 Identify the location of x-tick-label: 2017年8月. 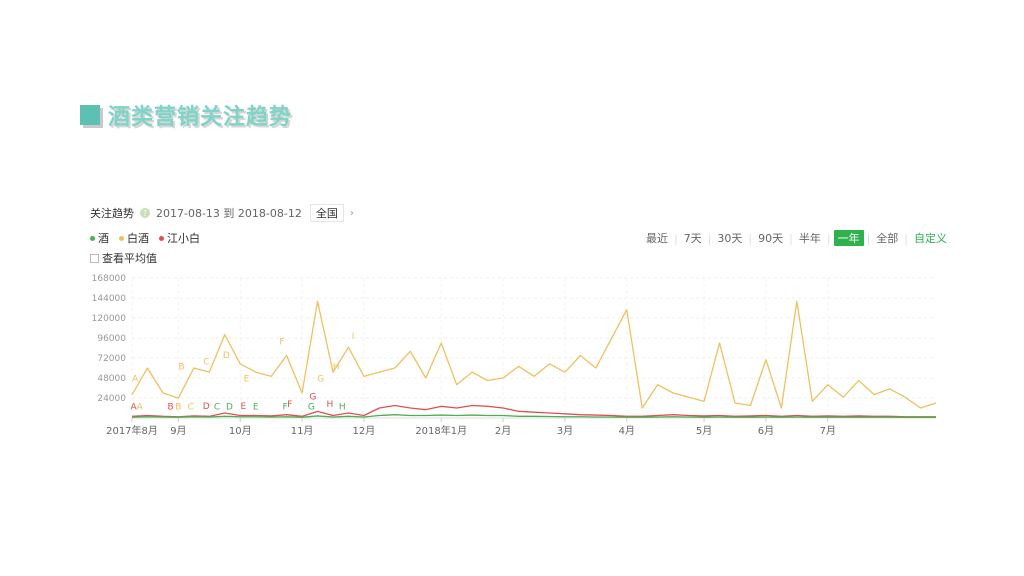
(132, 430).